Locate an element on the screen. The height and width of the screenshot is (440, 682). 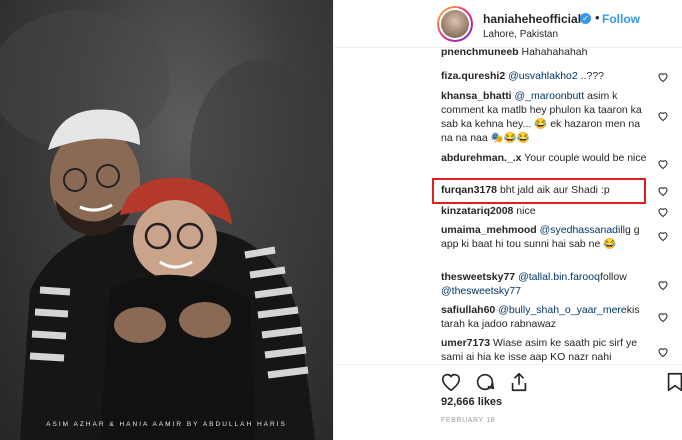
comment-user: umaima_mehmood is located at coordinates (489, 230).